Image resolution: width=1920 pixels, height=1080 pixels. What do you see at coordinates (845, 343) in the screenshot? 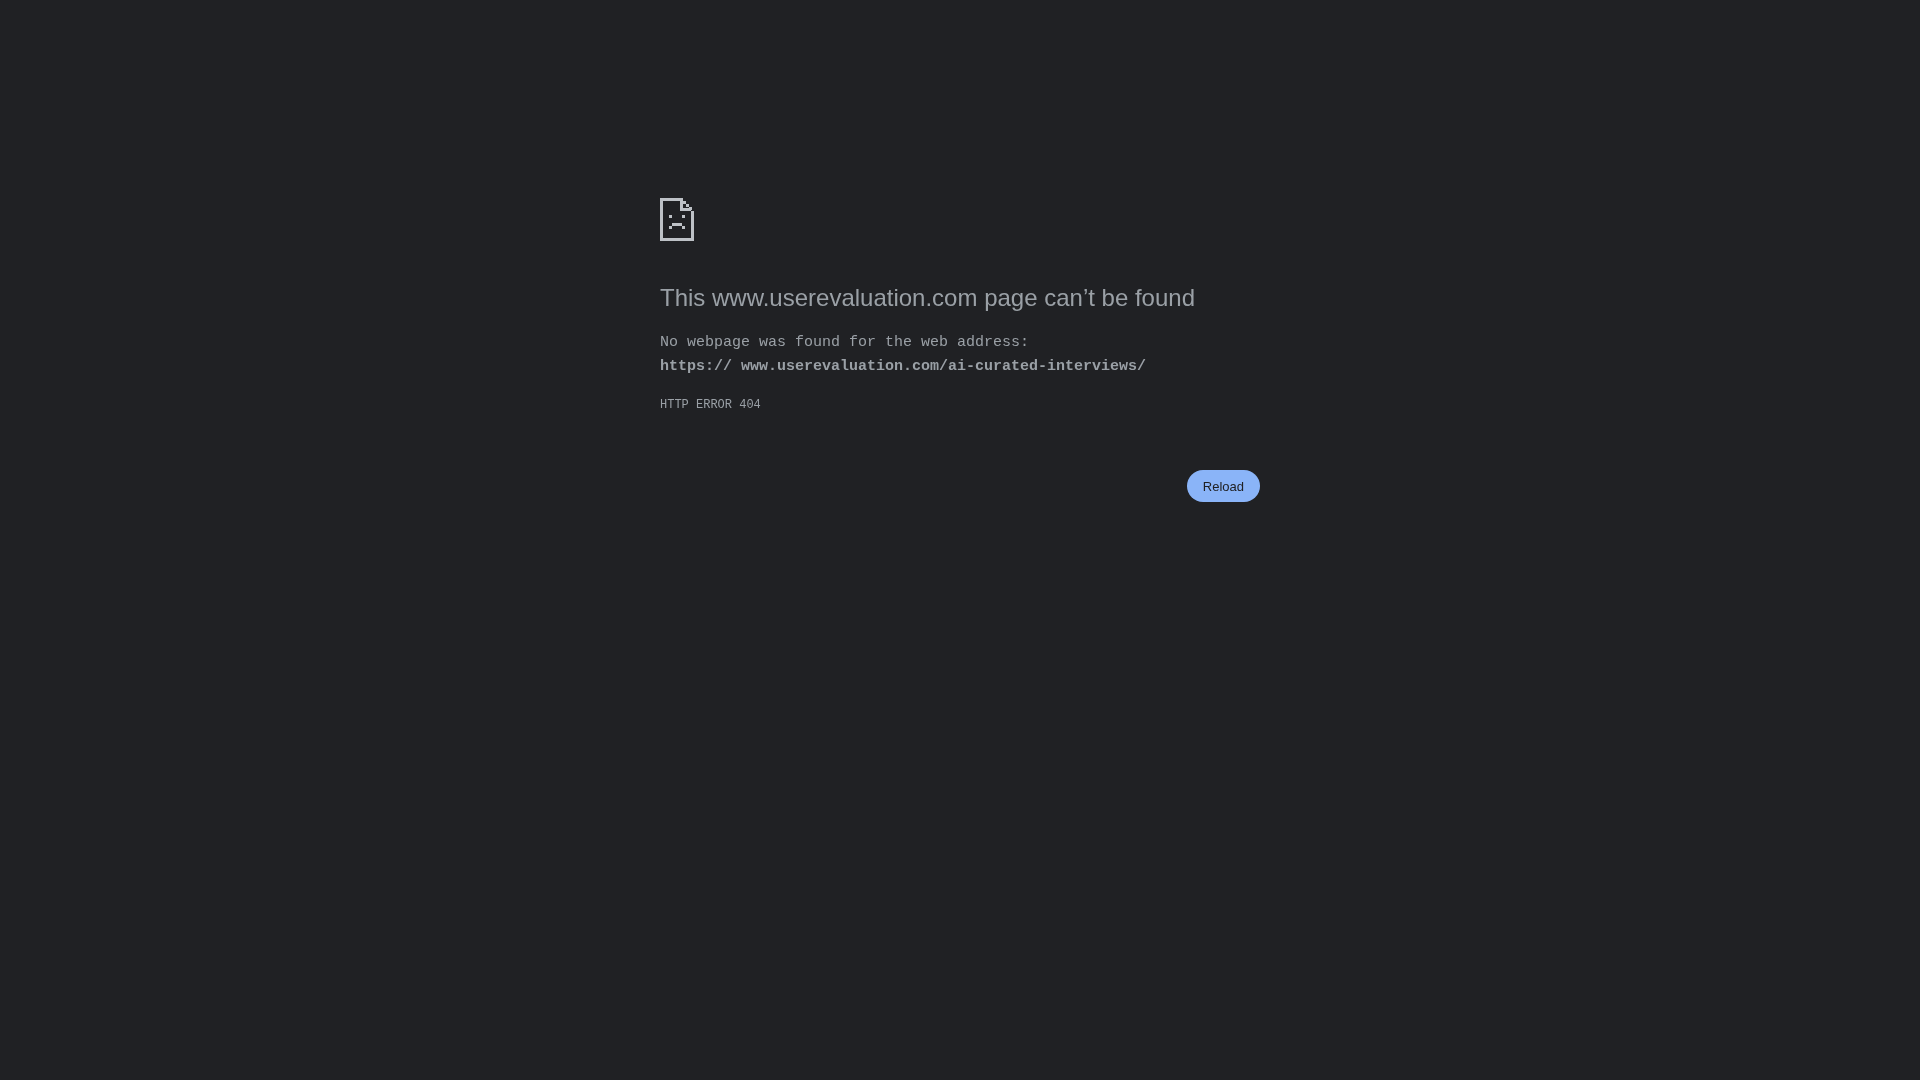
I see `error-description: No webpage was found for the web address:` at bounding box center [845, 343].